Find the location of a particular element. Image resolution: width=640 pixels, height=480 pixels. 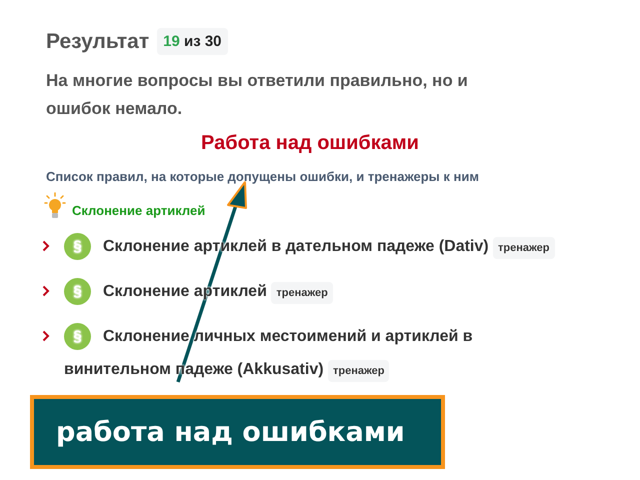

section-subtitle: Список правил, на которые допущены ошибки, и тренажеры к ним is located at coordinates (263, 176).